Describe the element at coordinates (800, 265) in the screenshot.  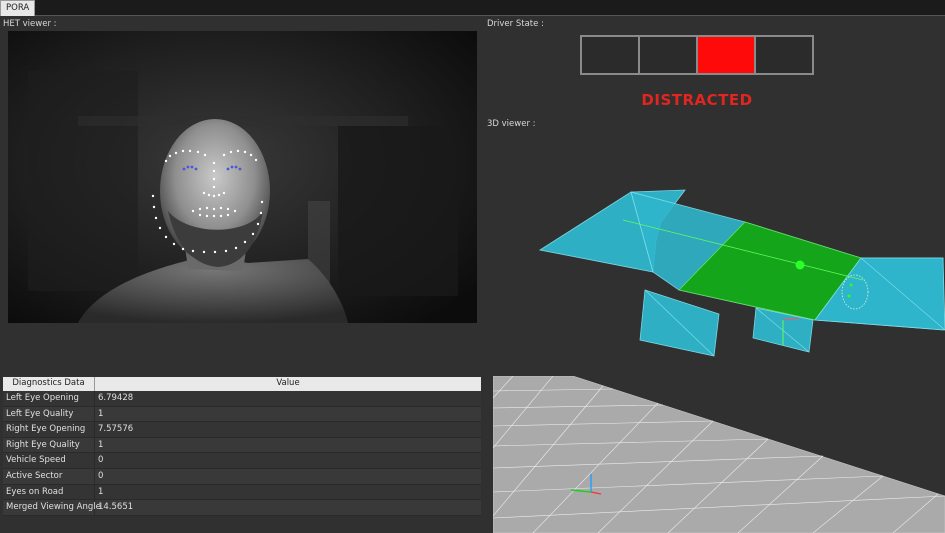
I see `gaze-point` at that location.